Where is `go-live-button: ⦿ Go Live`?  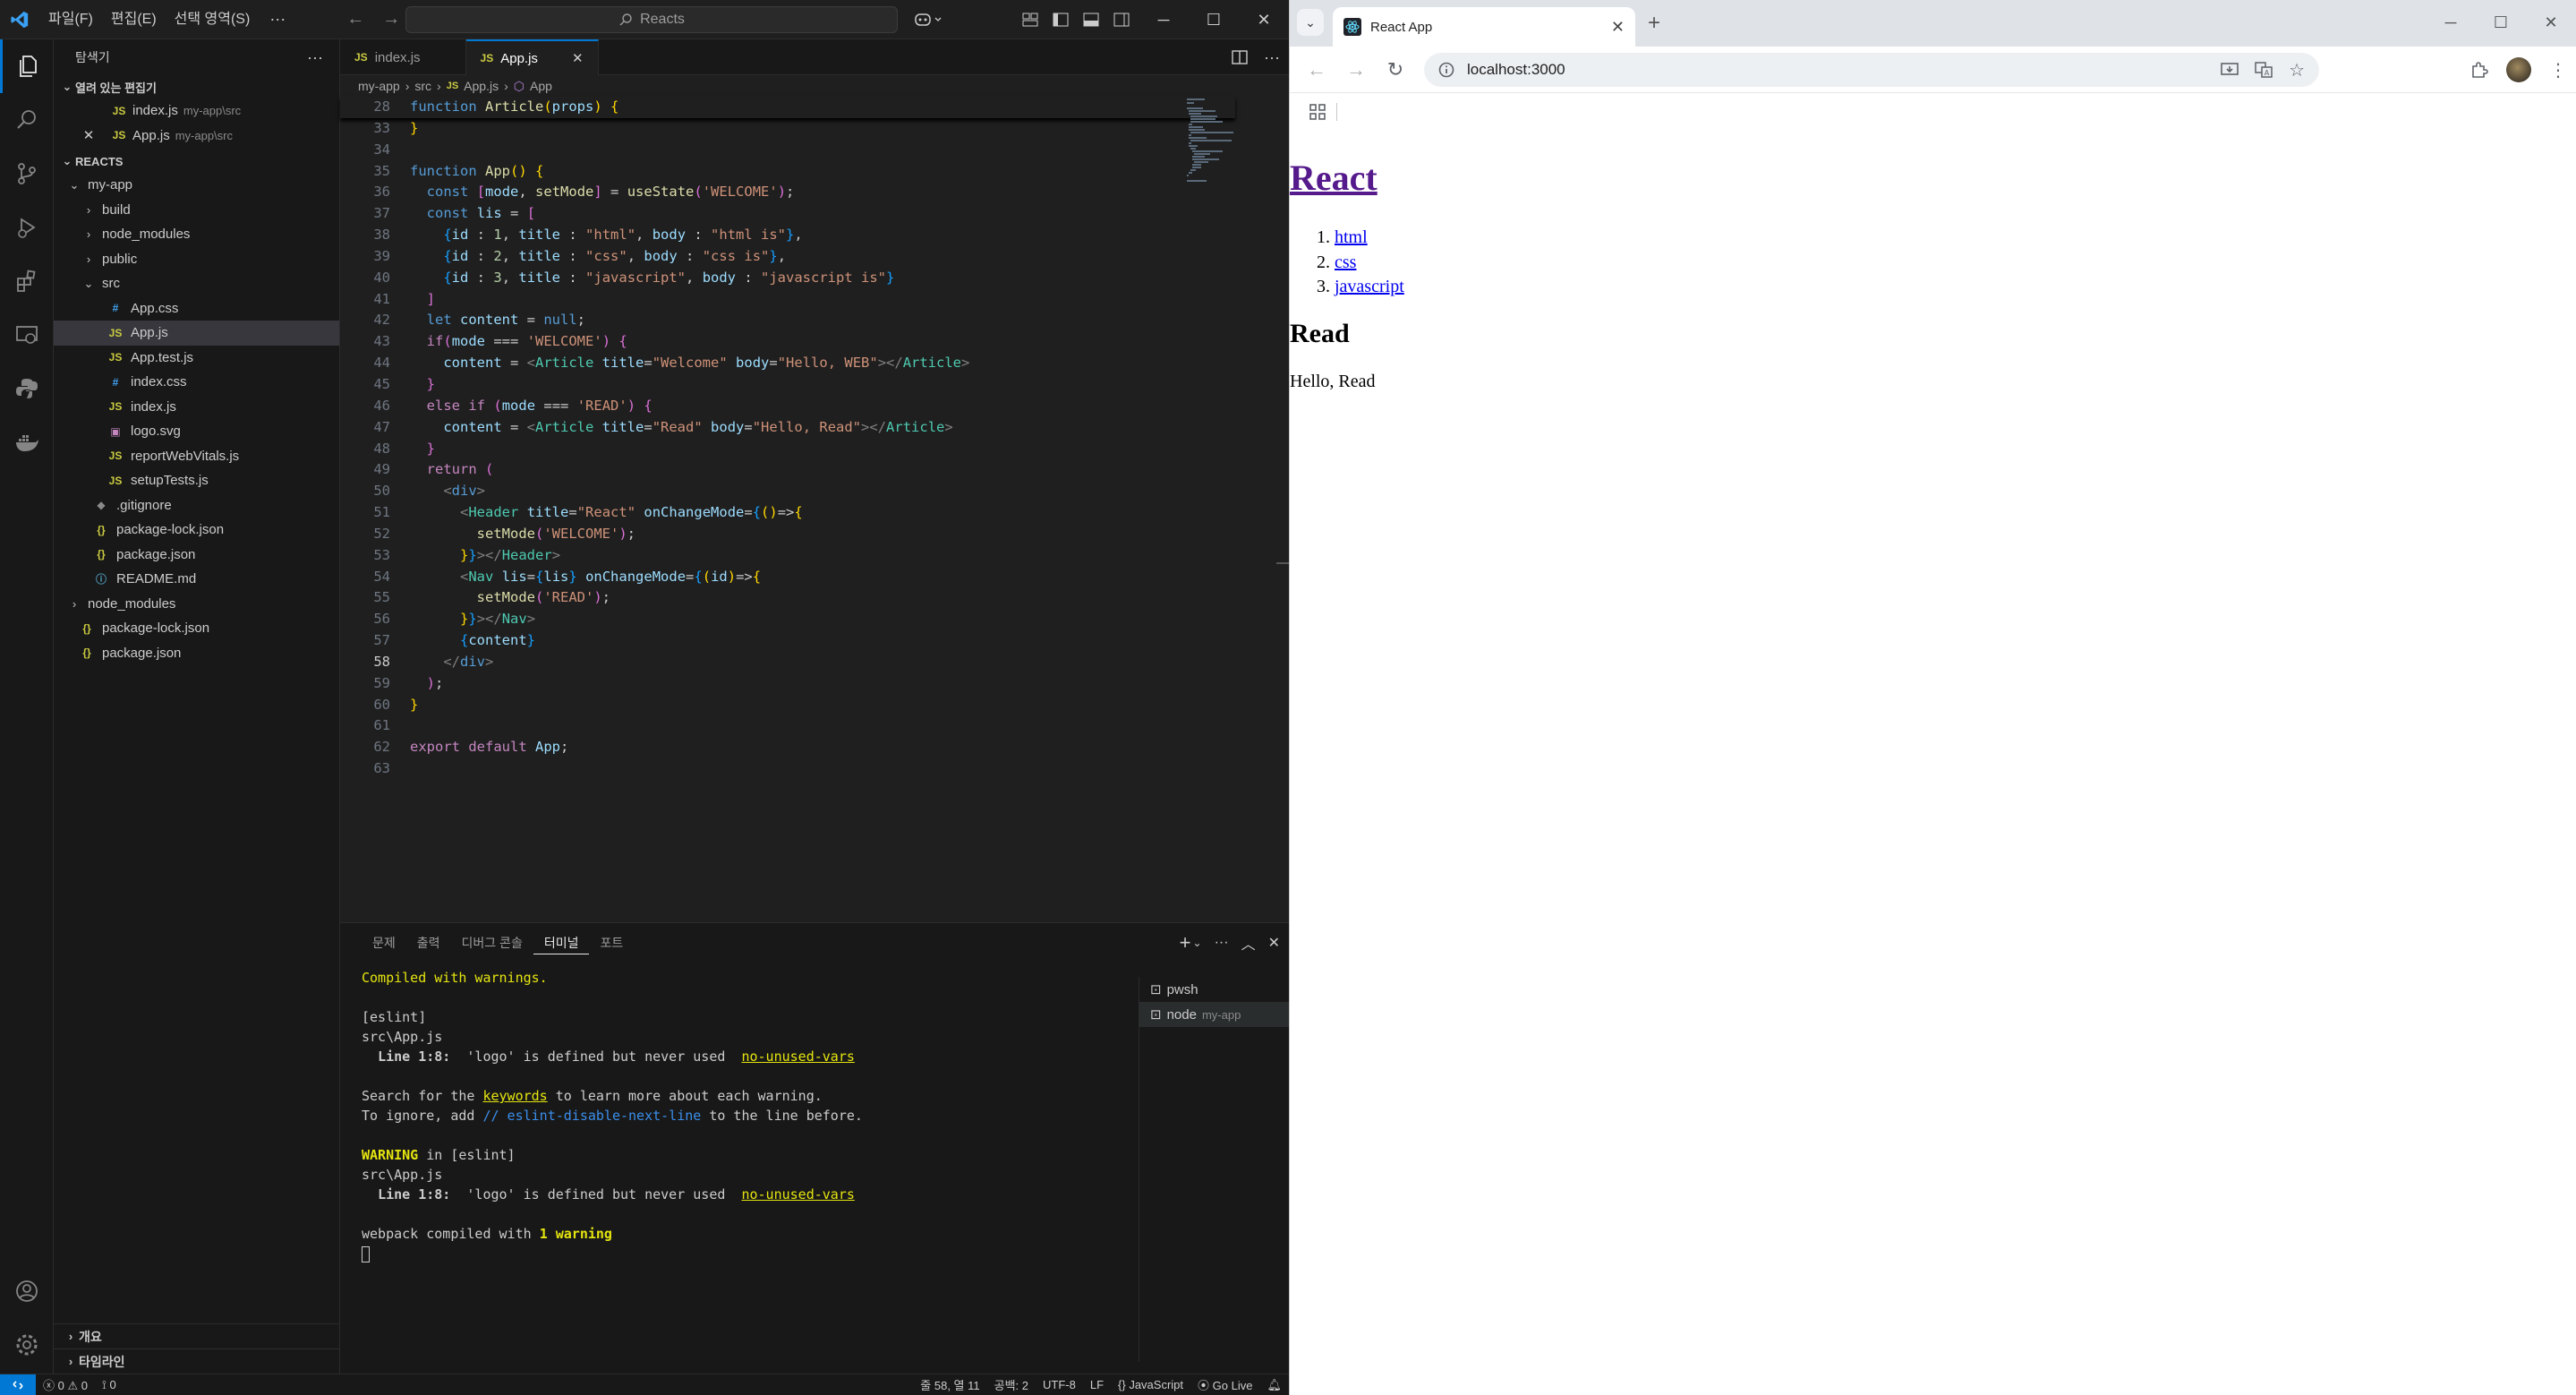 go-live-button: ⦿ Go Live is located at coordinates (1224, 1384).